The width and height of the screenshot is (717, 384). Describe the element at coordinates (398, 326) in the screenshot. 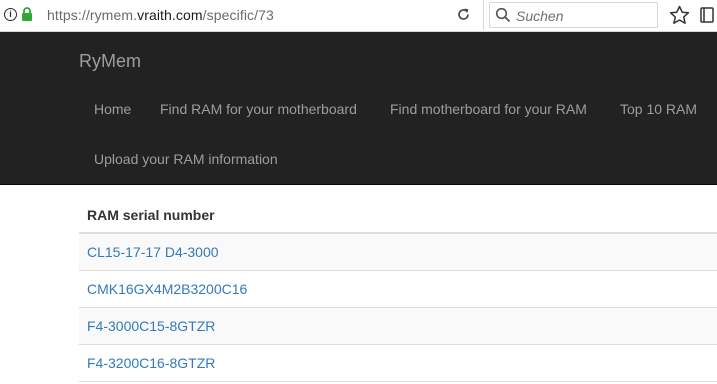

I see `table-row: F4-3000C15-8GTZR` at that location.